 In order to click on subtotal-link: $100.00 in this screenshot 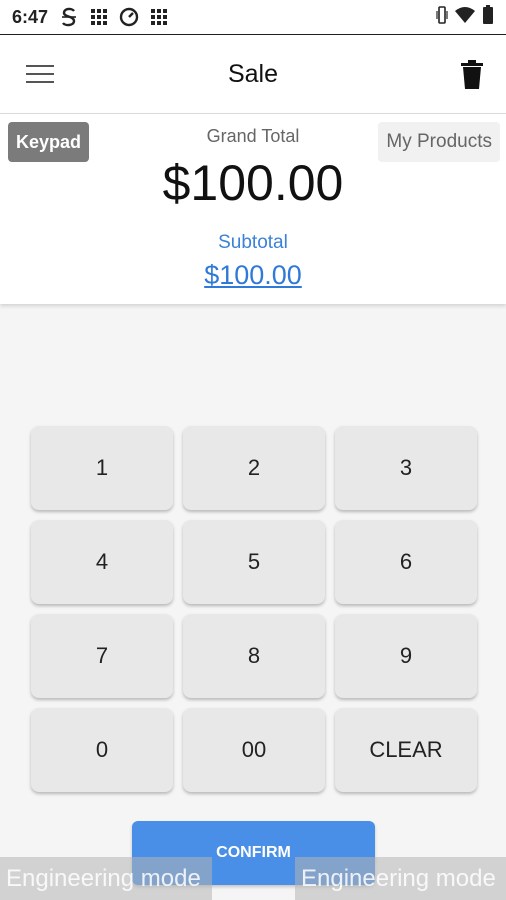, I will do `click(253, 275)`.